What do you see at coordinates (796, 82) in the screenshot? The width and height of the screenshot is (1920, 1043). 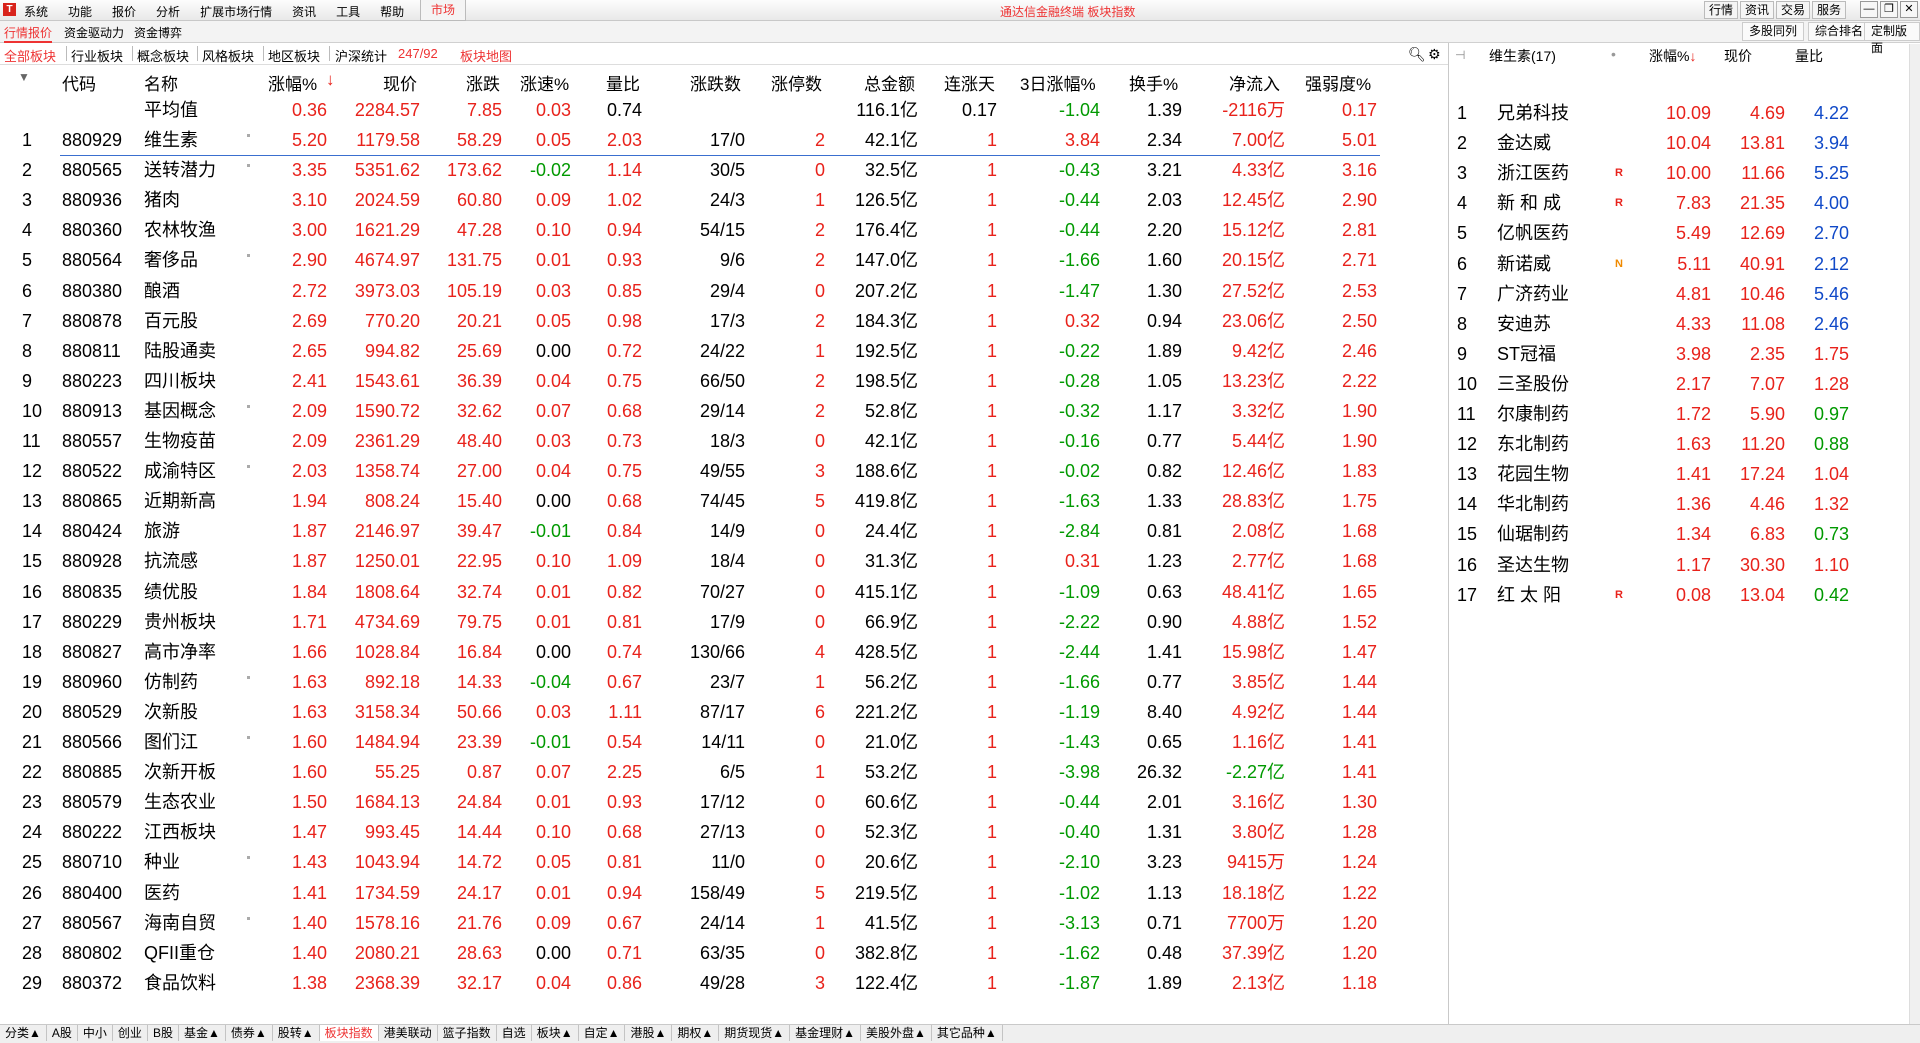 I see `header-zt: 涨停数` at bounding box center [796, 82].